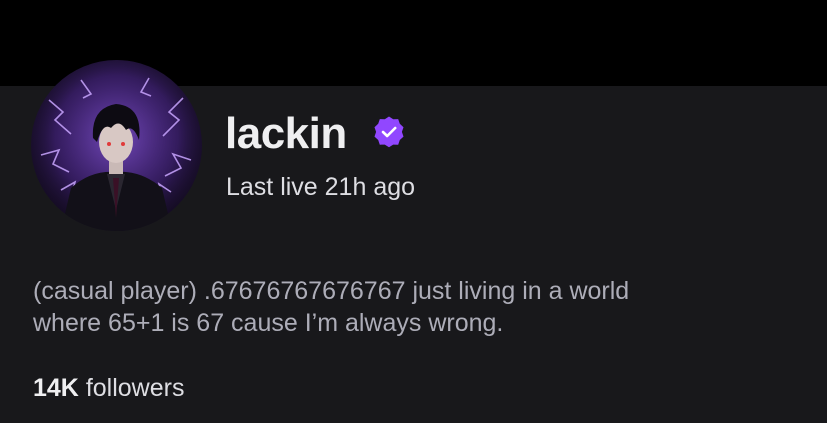 Image resolution: width=827 pixels, height=423 pixels. What do you see at coordinates (56, 388) in the screenshot?
I see `followers-number: 14K` at bounding box center [56, 388].